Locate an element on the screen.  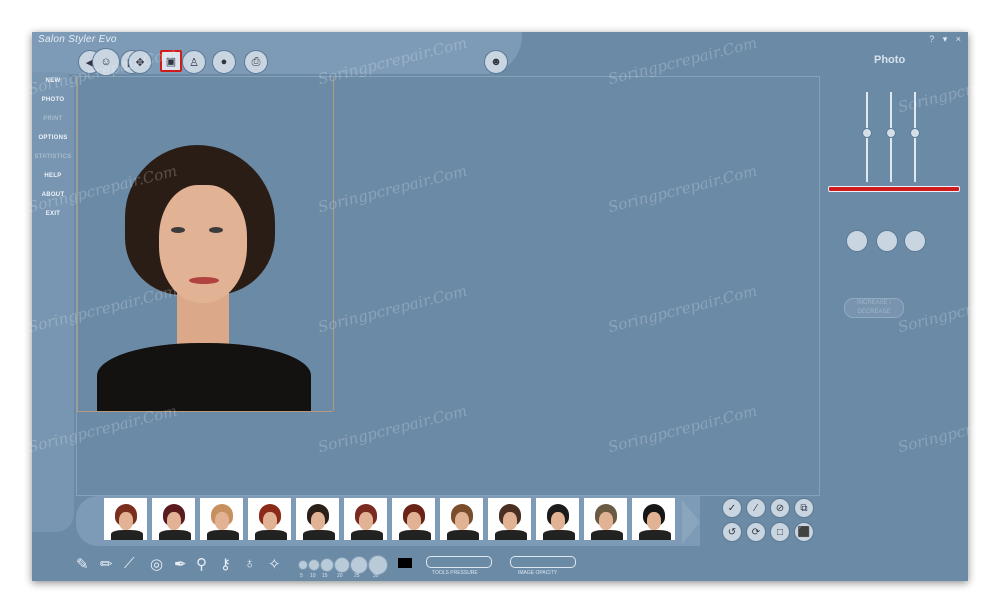
avatar-icon: ☻ is located at coordinates (496, 62).